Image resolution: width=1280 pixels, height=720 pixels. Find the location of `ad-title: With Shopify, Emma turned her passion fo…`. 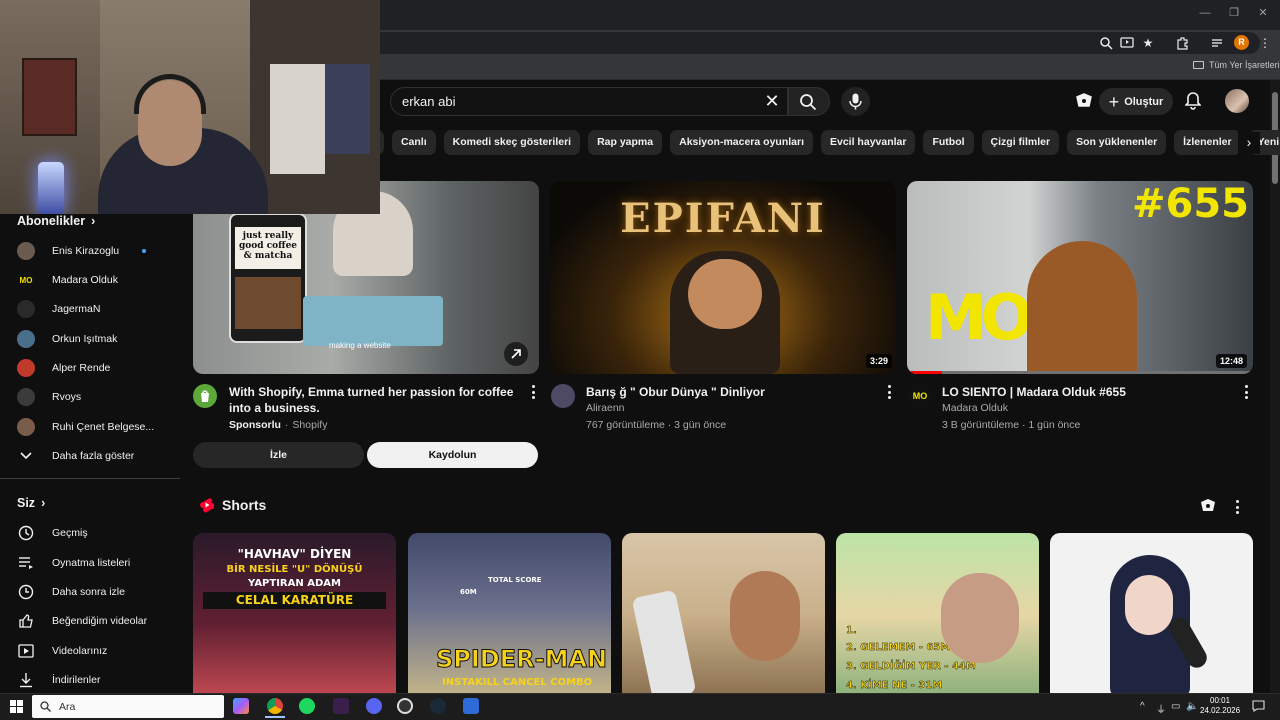

ad-title: With Shopify, Emma turned her passion fo… is located at coordinates (377, 400).